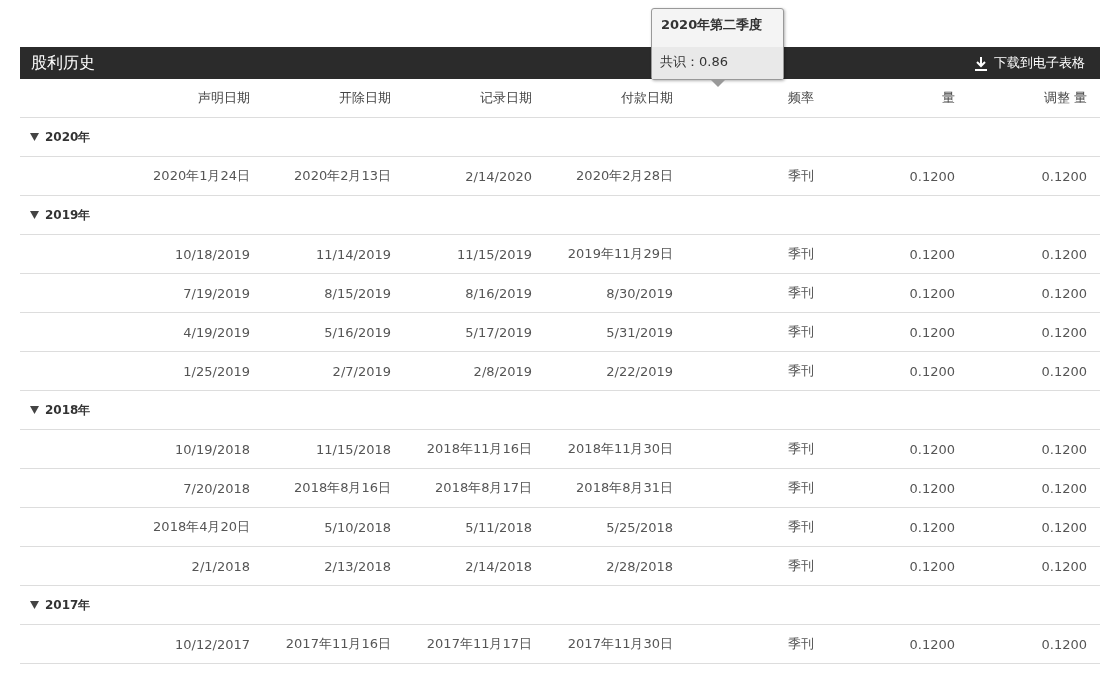 This screenshot has height=683, width=1111. What do you see at coordinates (717, 63) in the screenshot?
I see `tooltip-text: 共识：0.86` at bounding box center [717, 63].